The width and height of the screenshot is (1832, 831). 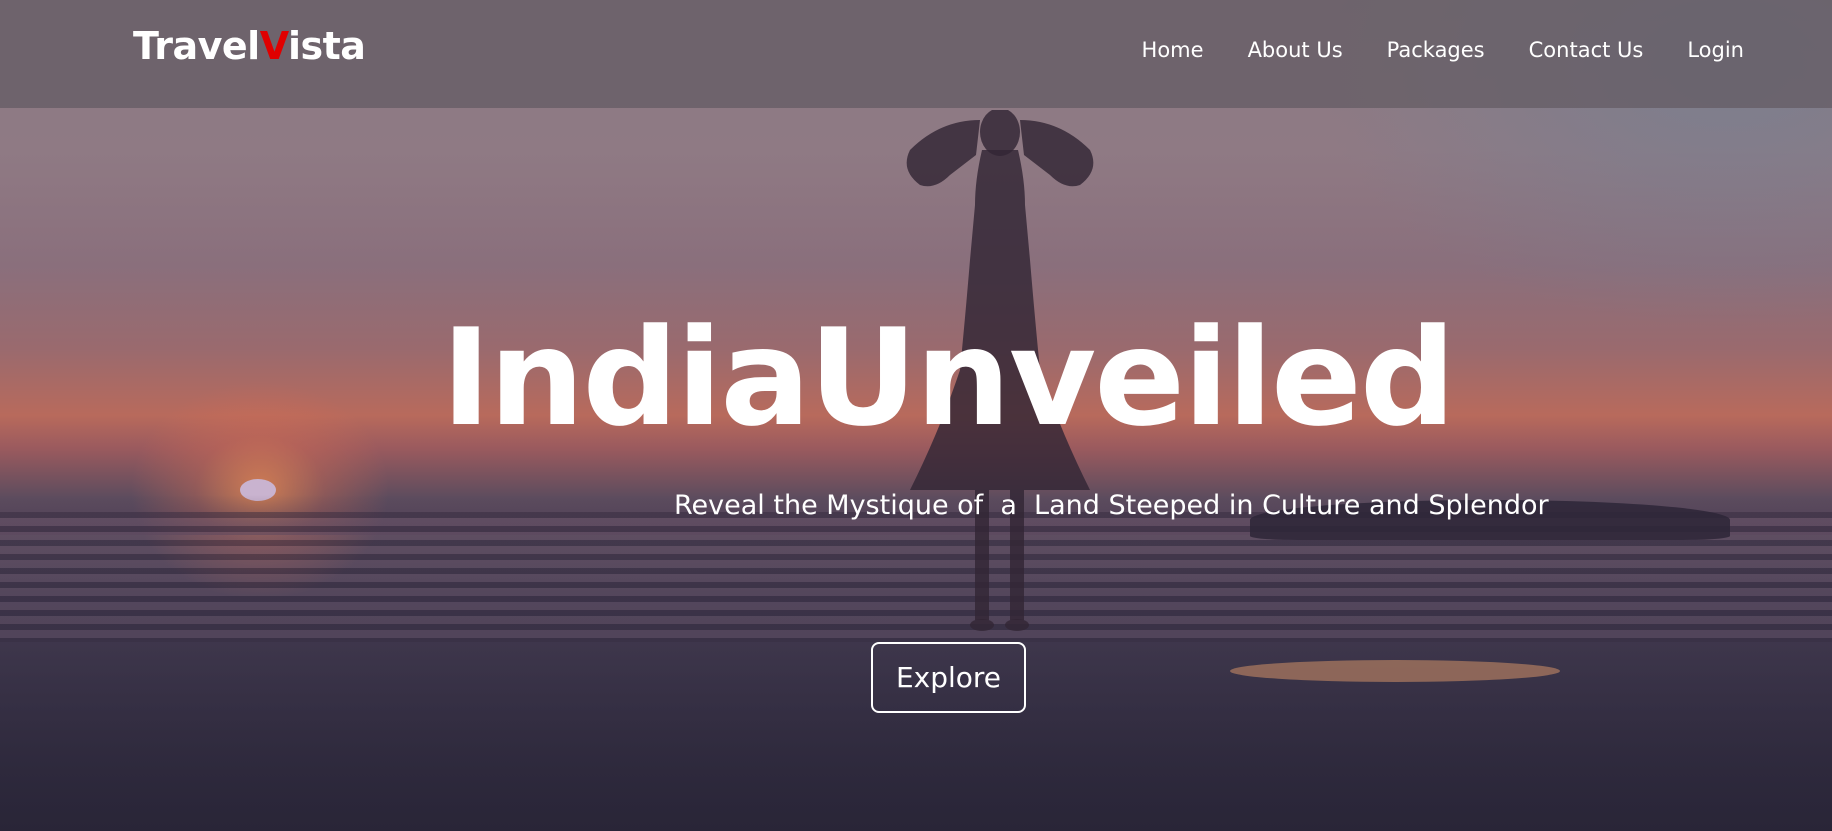 I want to click on nav-link-packages: Packages, so click(x=1436, y=50).